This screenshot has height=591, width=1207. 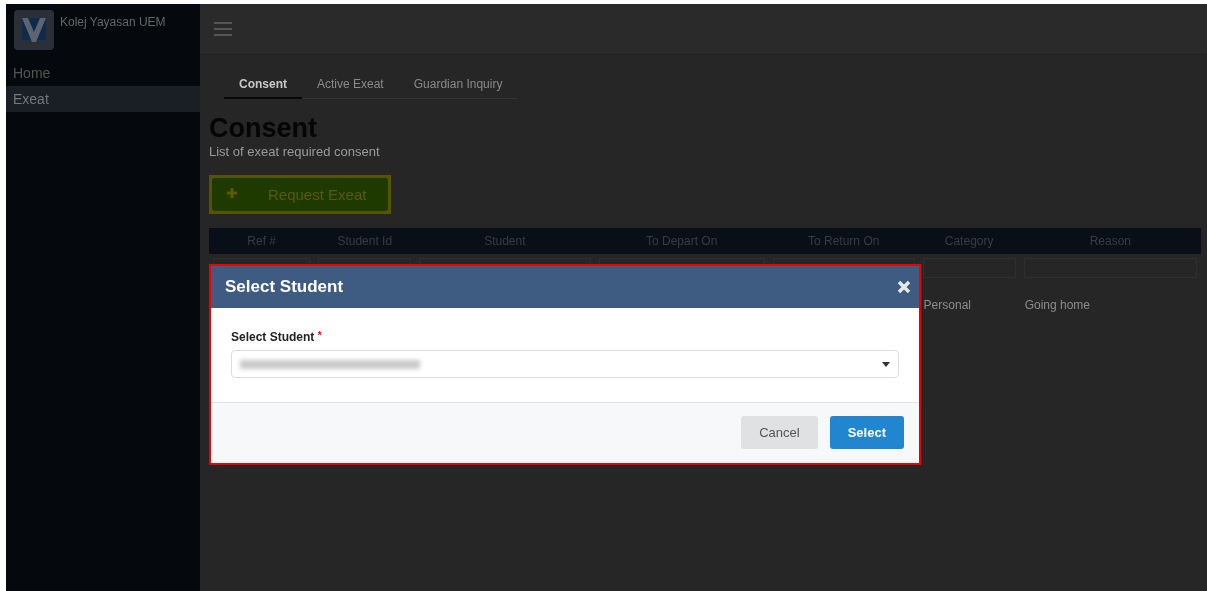 What do you see at coordinates (113, 22) in the screenshot?
I see `brand-name: Kolej Yayasan UEM` at bounding box center [113, 22].